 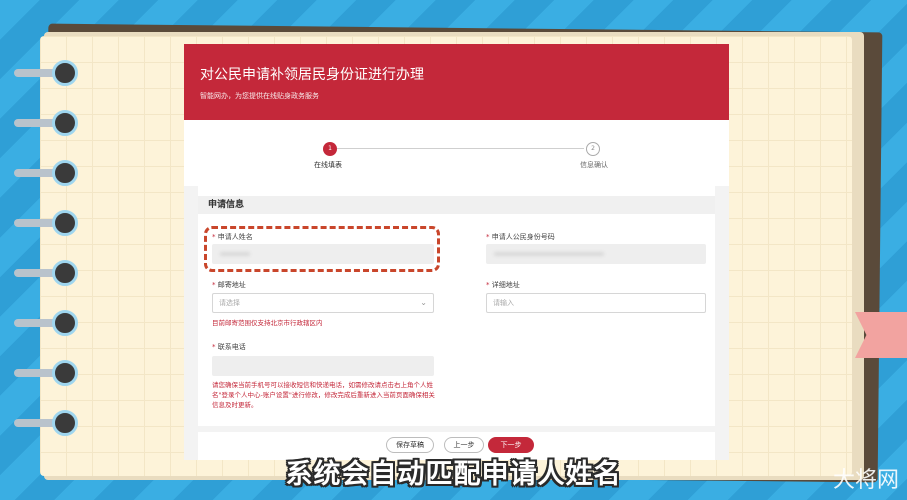 What do you see at coordinates (423, 302) in the screenshot?
I see `chevron-down-icon: ⌄` at bounding box center [423, 302].